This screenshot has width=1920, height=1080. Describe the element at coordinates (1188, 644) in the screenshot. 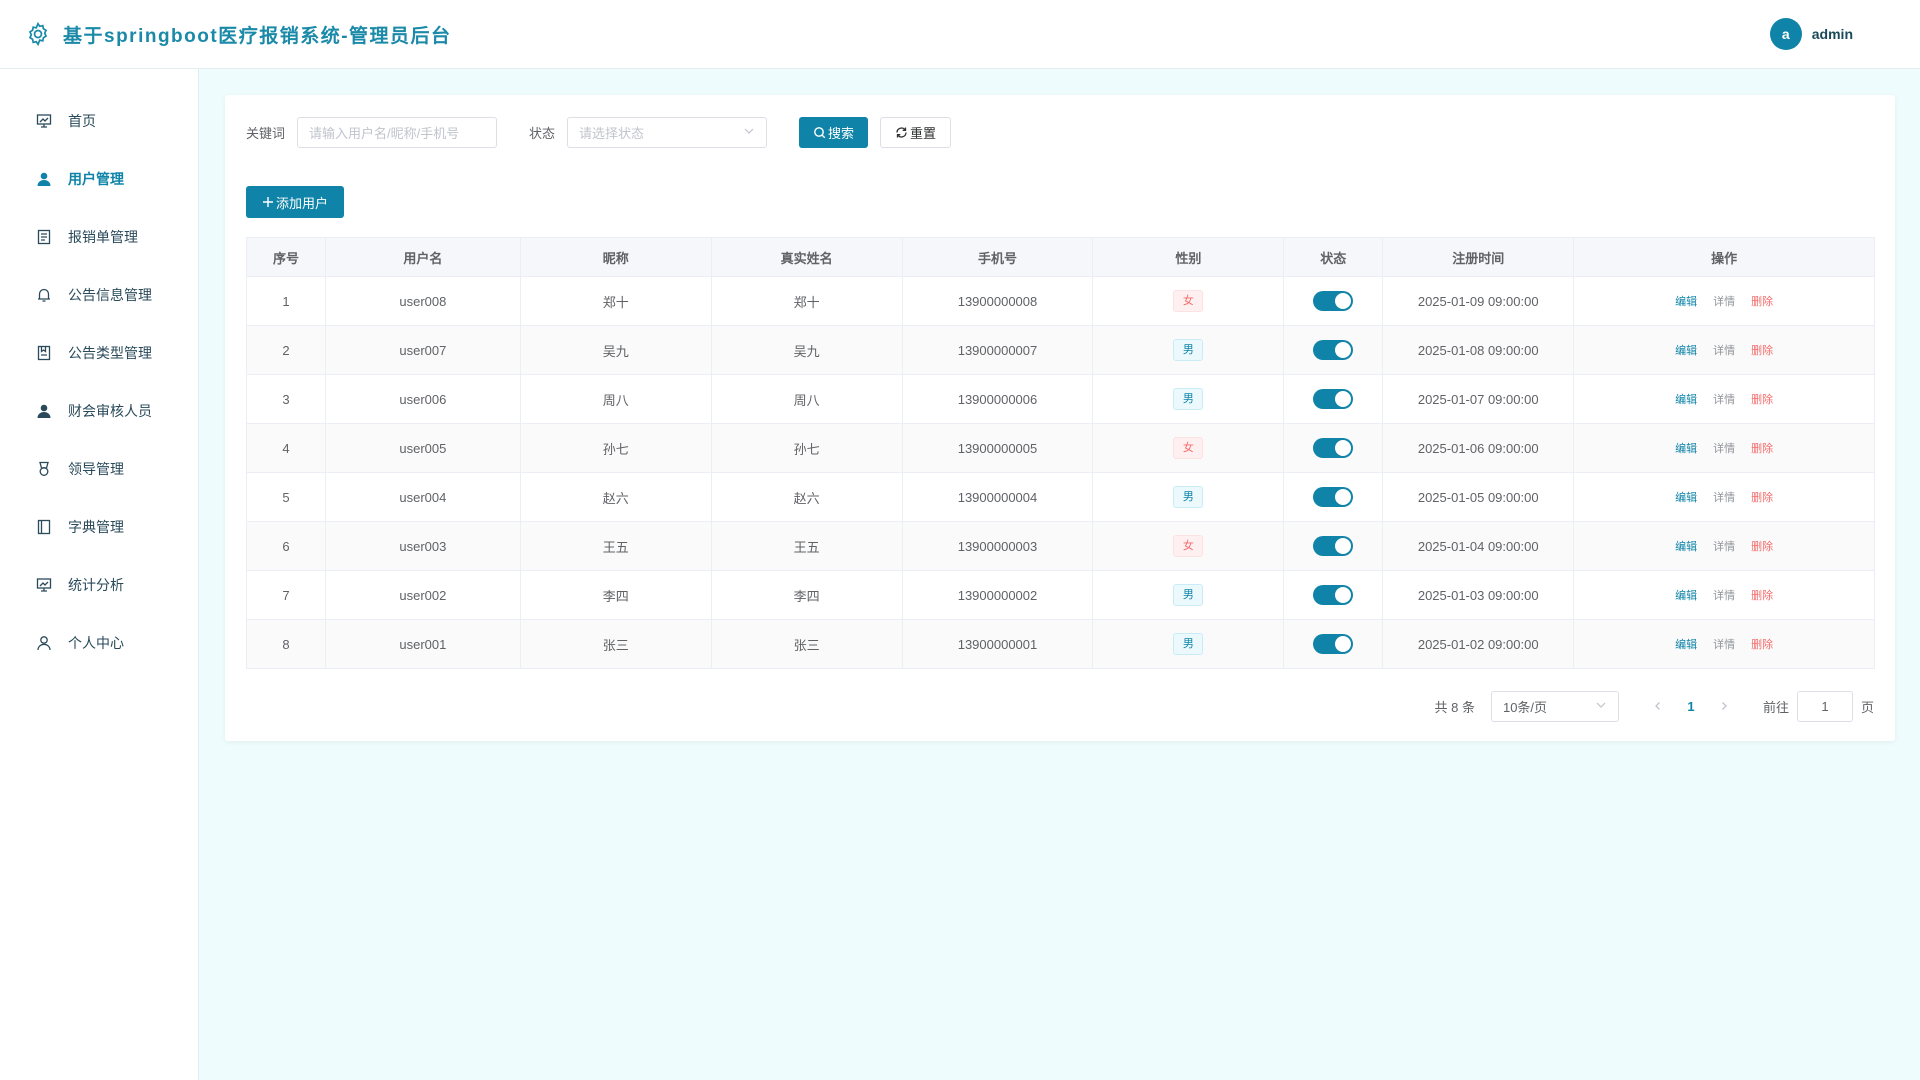

I see `gender-tag: 男` at that location.